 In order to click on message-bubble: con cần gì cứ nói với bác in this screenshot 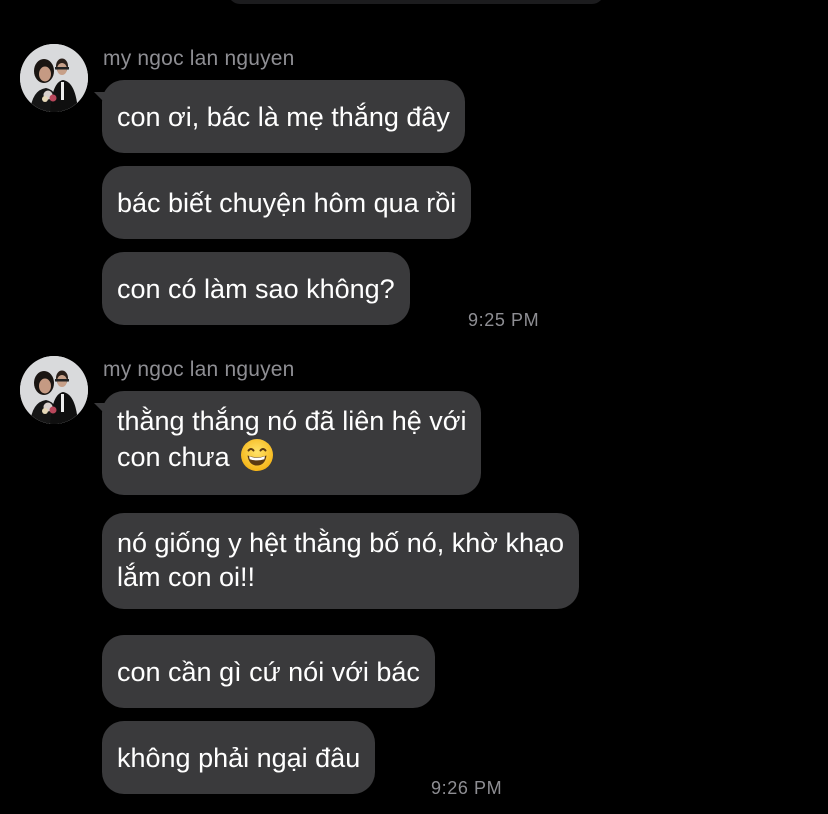, I will do `click(268, 671)`.